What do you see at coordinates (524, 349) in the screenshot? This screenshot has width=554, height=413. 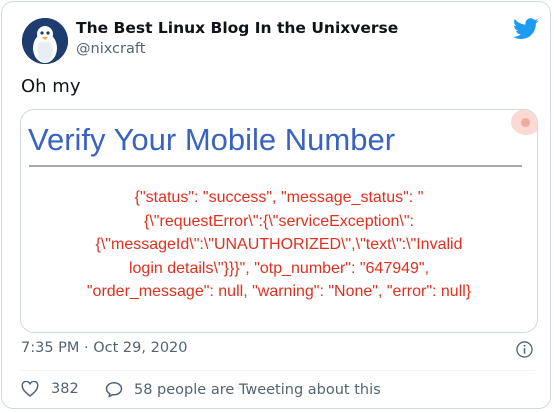 I see `info-icon` at bounding box center [524, 349].